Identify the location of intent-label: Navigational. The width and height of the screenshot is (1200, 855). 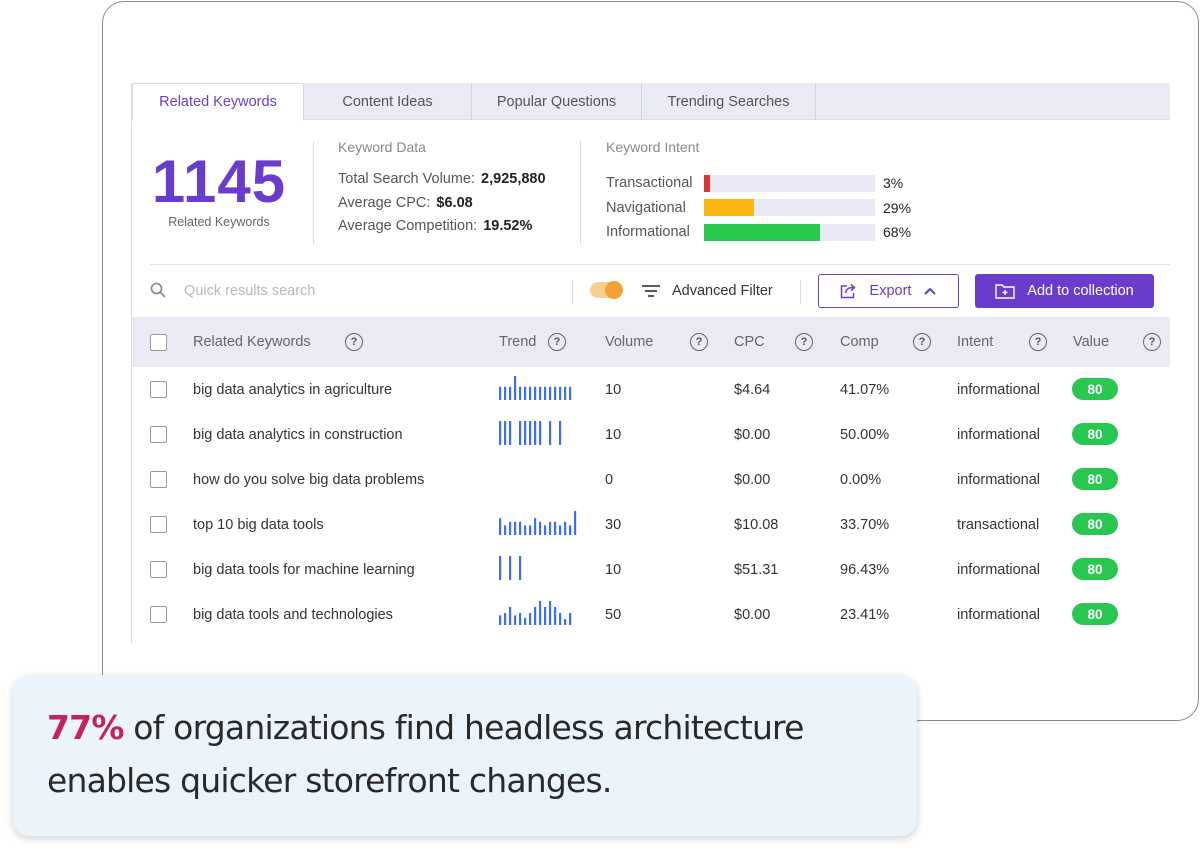
(646, 207).